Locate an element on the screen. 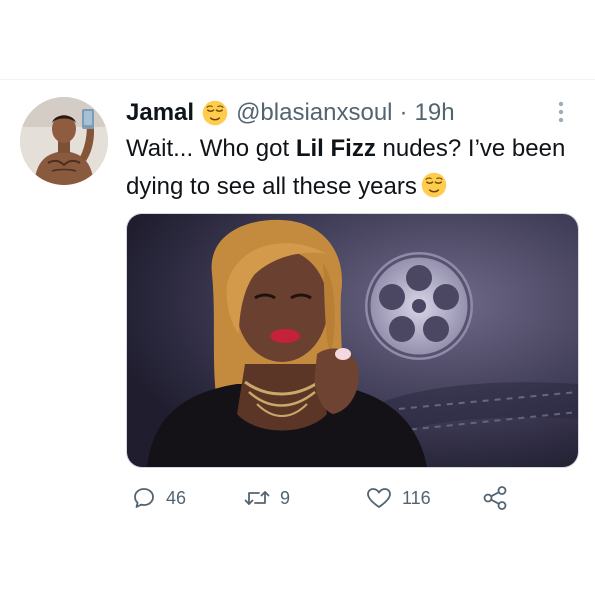  heart-icon is located at coordinates (379, 498).